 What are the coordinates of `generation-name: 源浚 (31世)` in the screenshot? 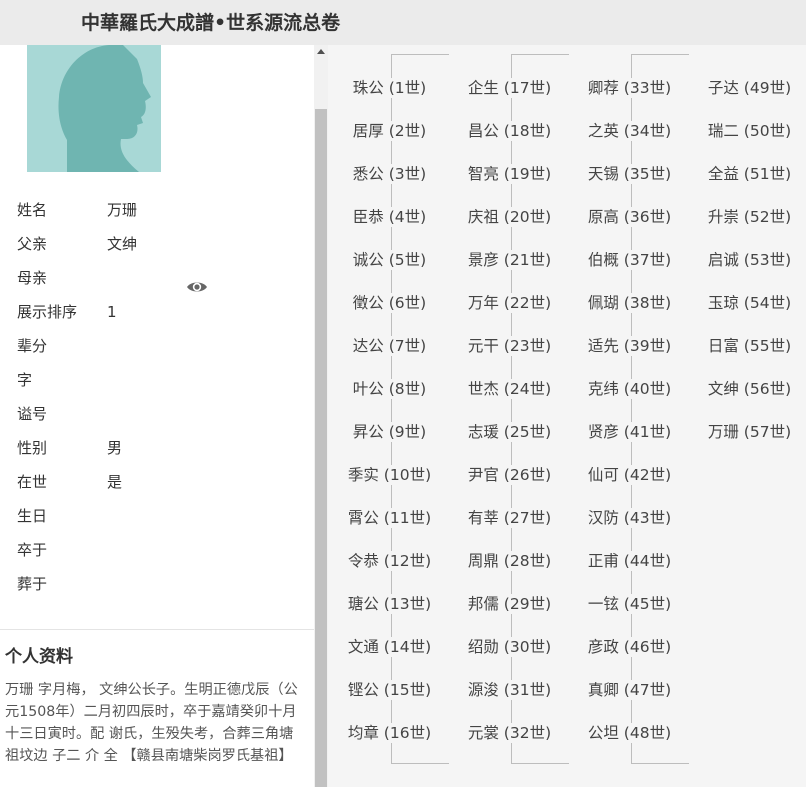 It's located at (509, 690).